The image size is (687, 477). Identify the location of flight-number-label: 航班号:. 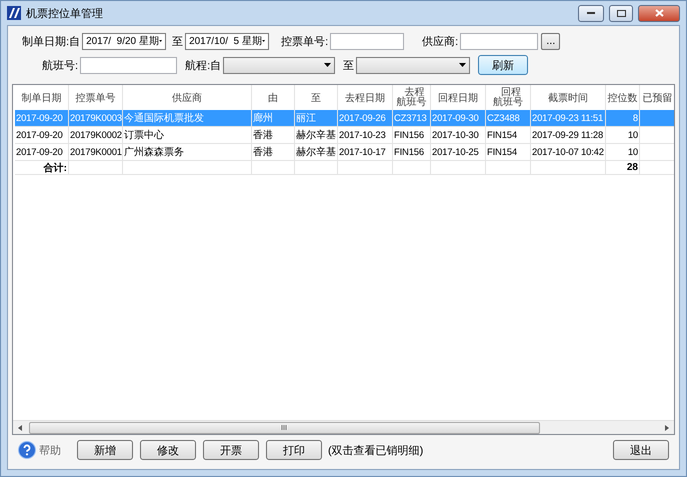
(60, 65).